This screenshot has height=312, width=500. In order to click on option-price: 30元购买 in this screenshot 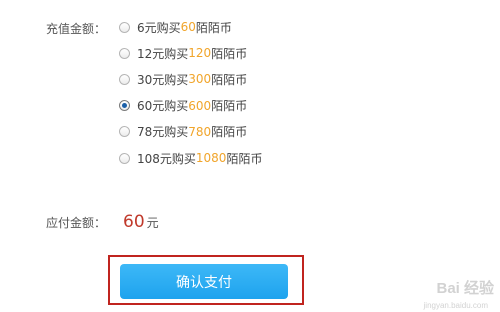, I will do `click(163, 79)`.